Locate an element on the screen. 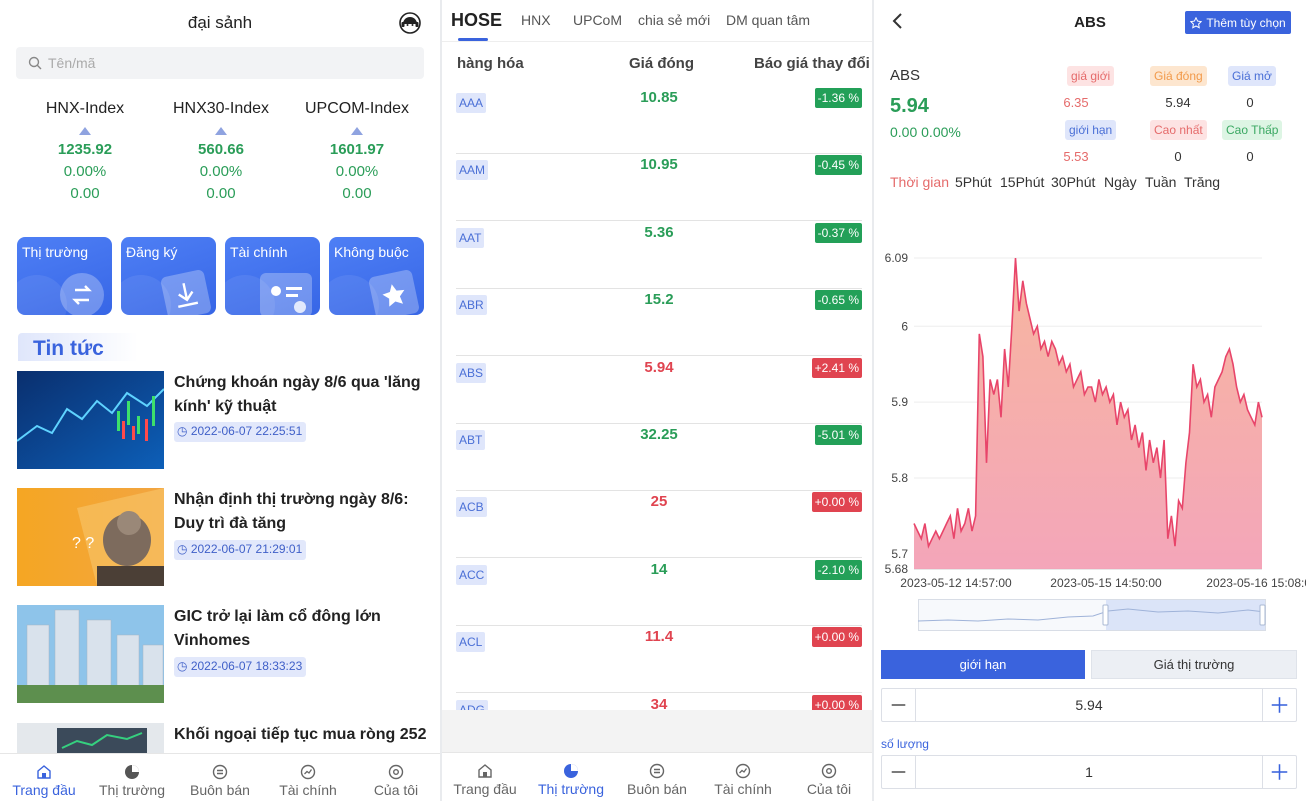  chart-range-slider is located at coordinates (1092, 615).